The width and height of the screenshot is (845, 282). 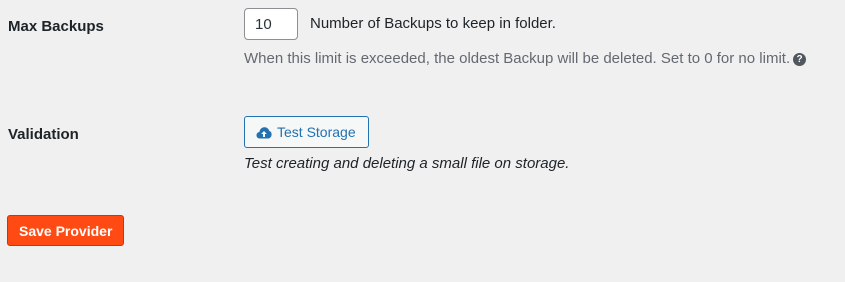 What do you see at coordinates (56, 26) in the screenshot?
I see `max-backups-label: Max Backups` at bounding box center [56, 26].